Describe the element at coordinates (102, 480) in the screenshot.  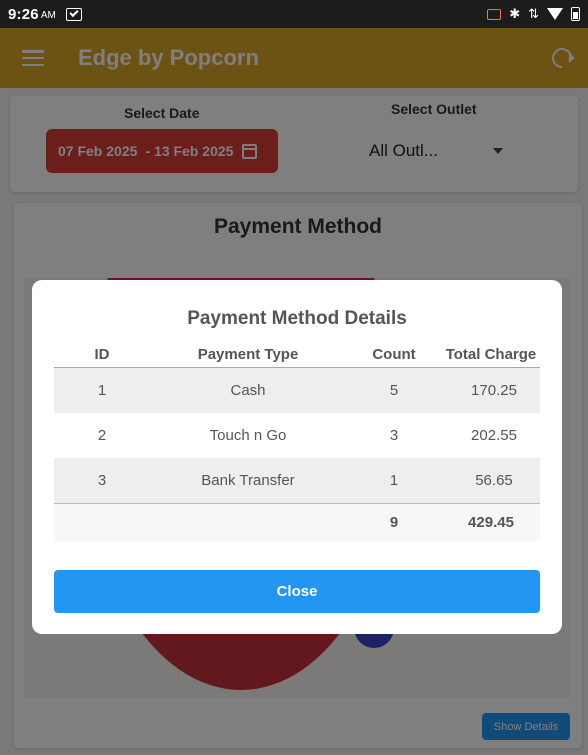
I see `cell-id: 3` at that location.